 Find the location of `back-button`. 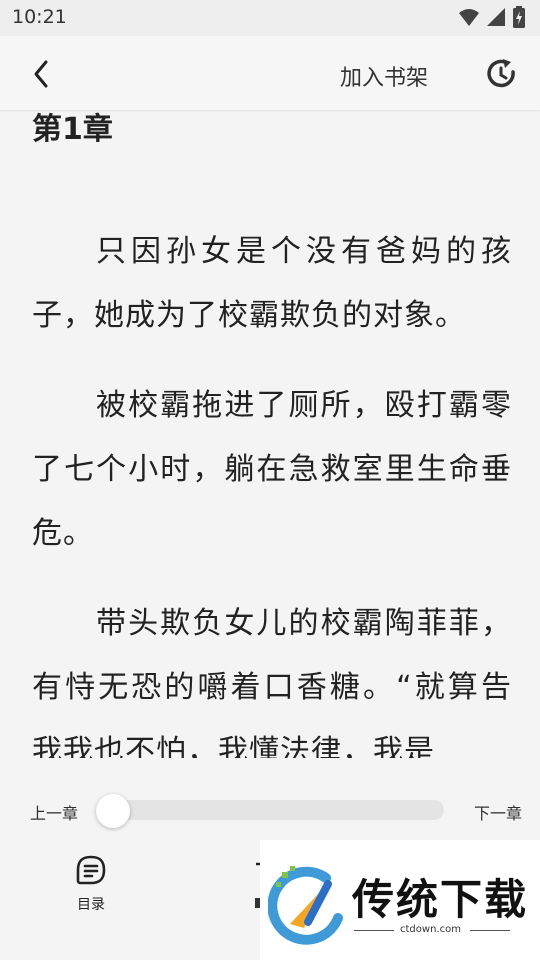

back-button is located at coordinates (42, 74).